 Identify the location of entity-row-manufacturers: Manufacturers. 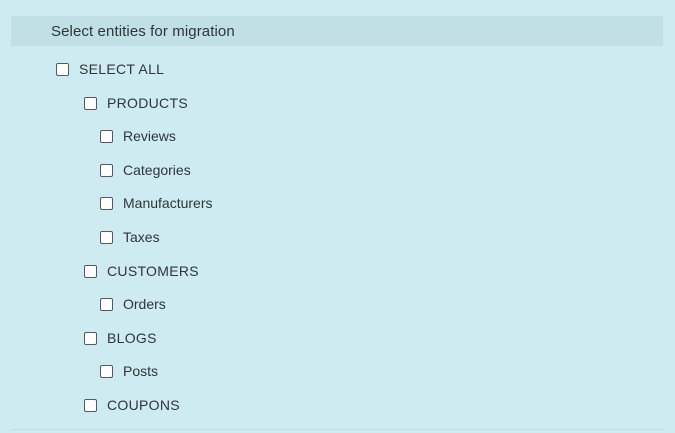
(156, 203).